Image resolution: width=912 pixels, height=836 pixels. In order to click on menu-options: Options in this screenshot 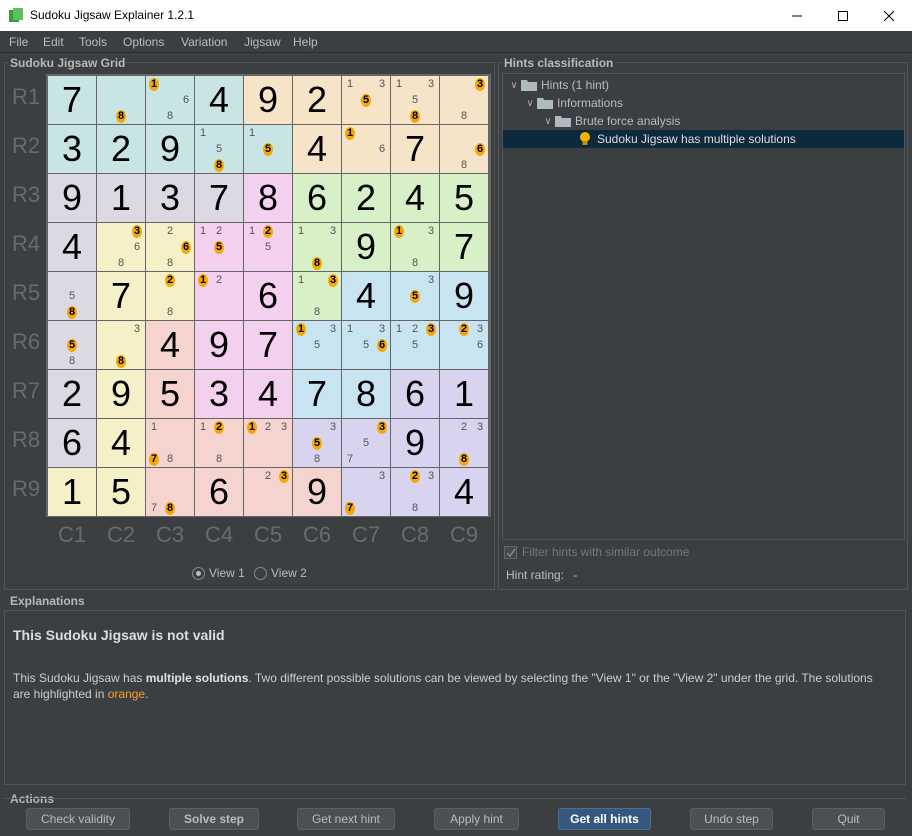, I will do `click(143, 42)`.